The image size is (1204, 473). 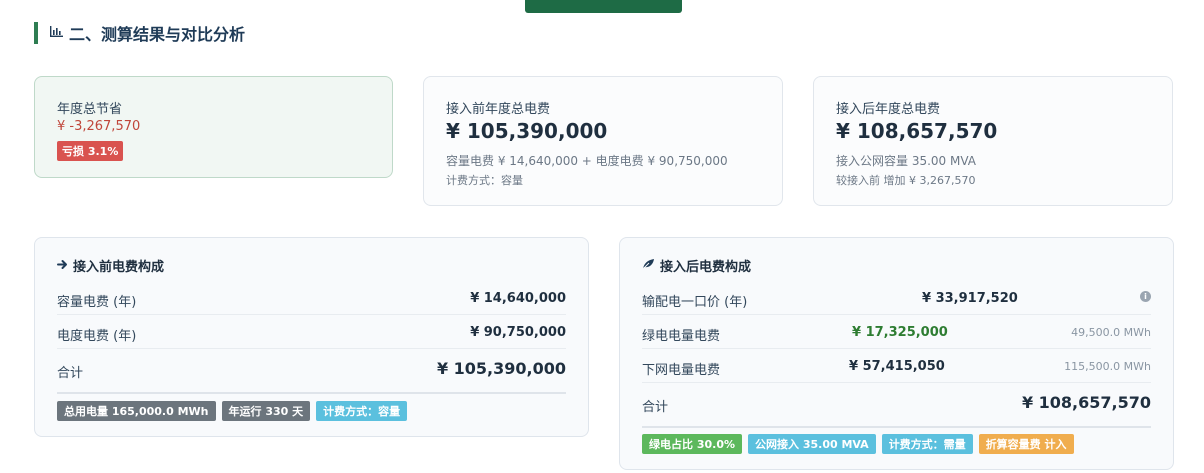 I want to click on tag-capacity-fee: 折算容量费 计入, so click(x=1026, y=444).